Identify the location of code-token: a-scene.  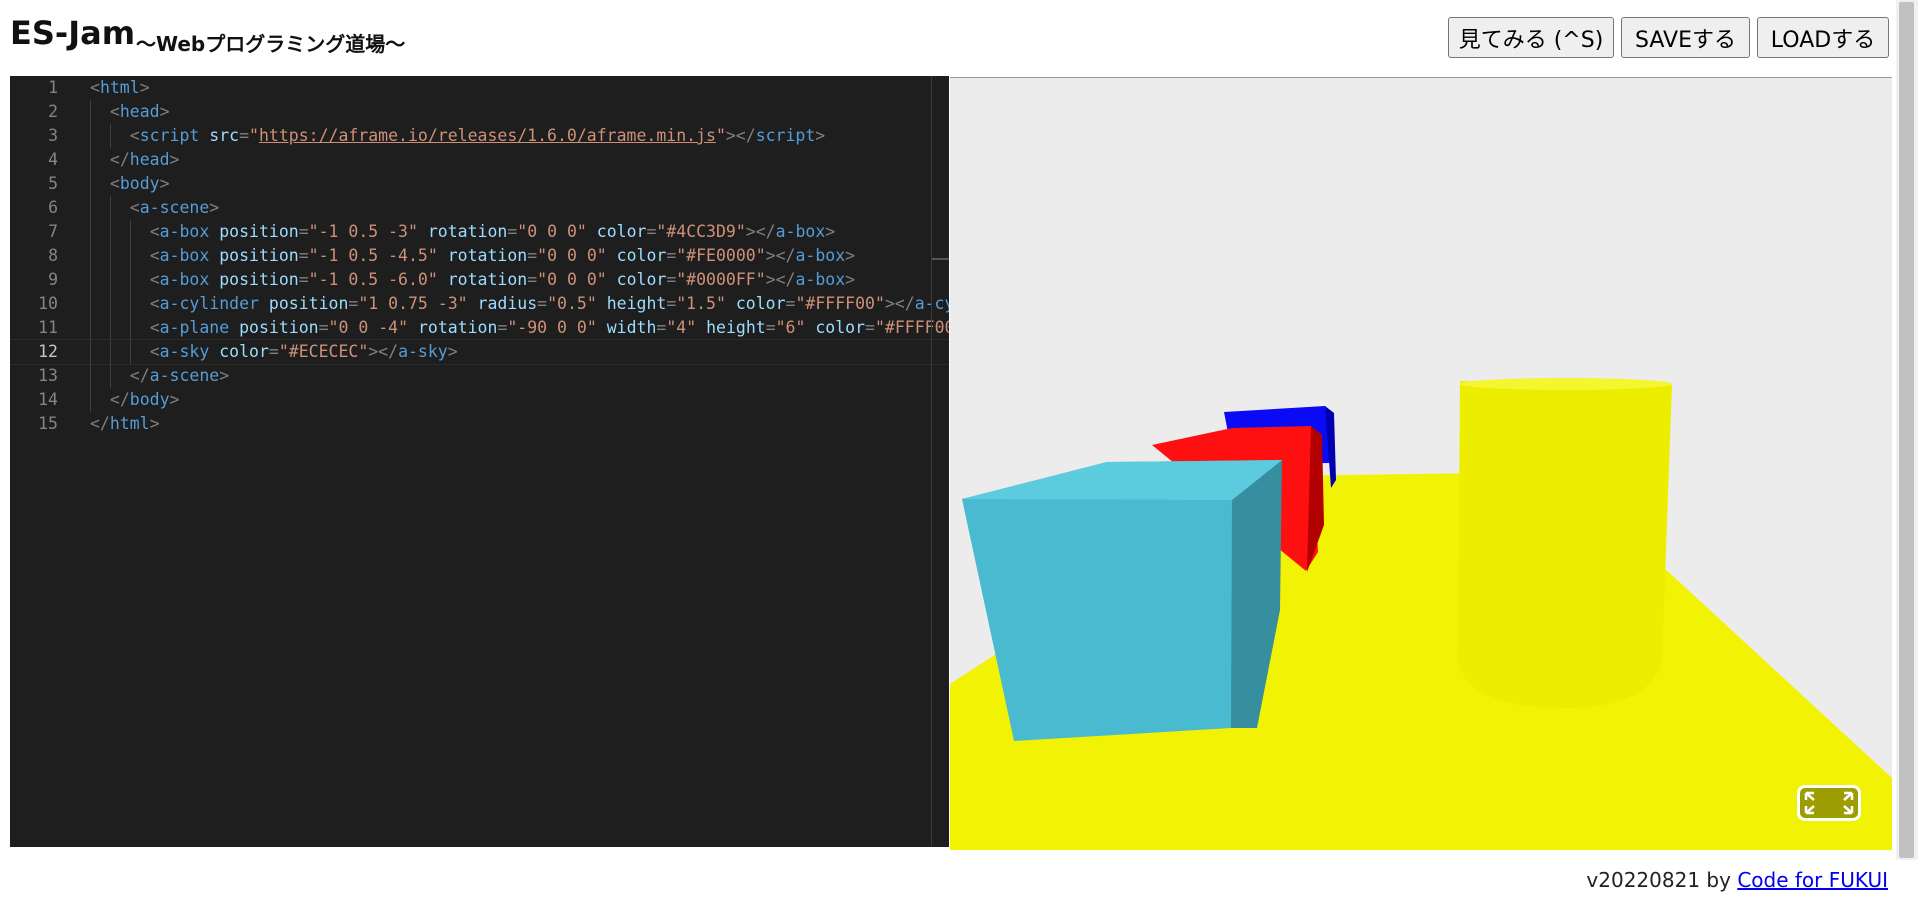
(174, 207).